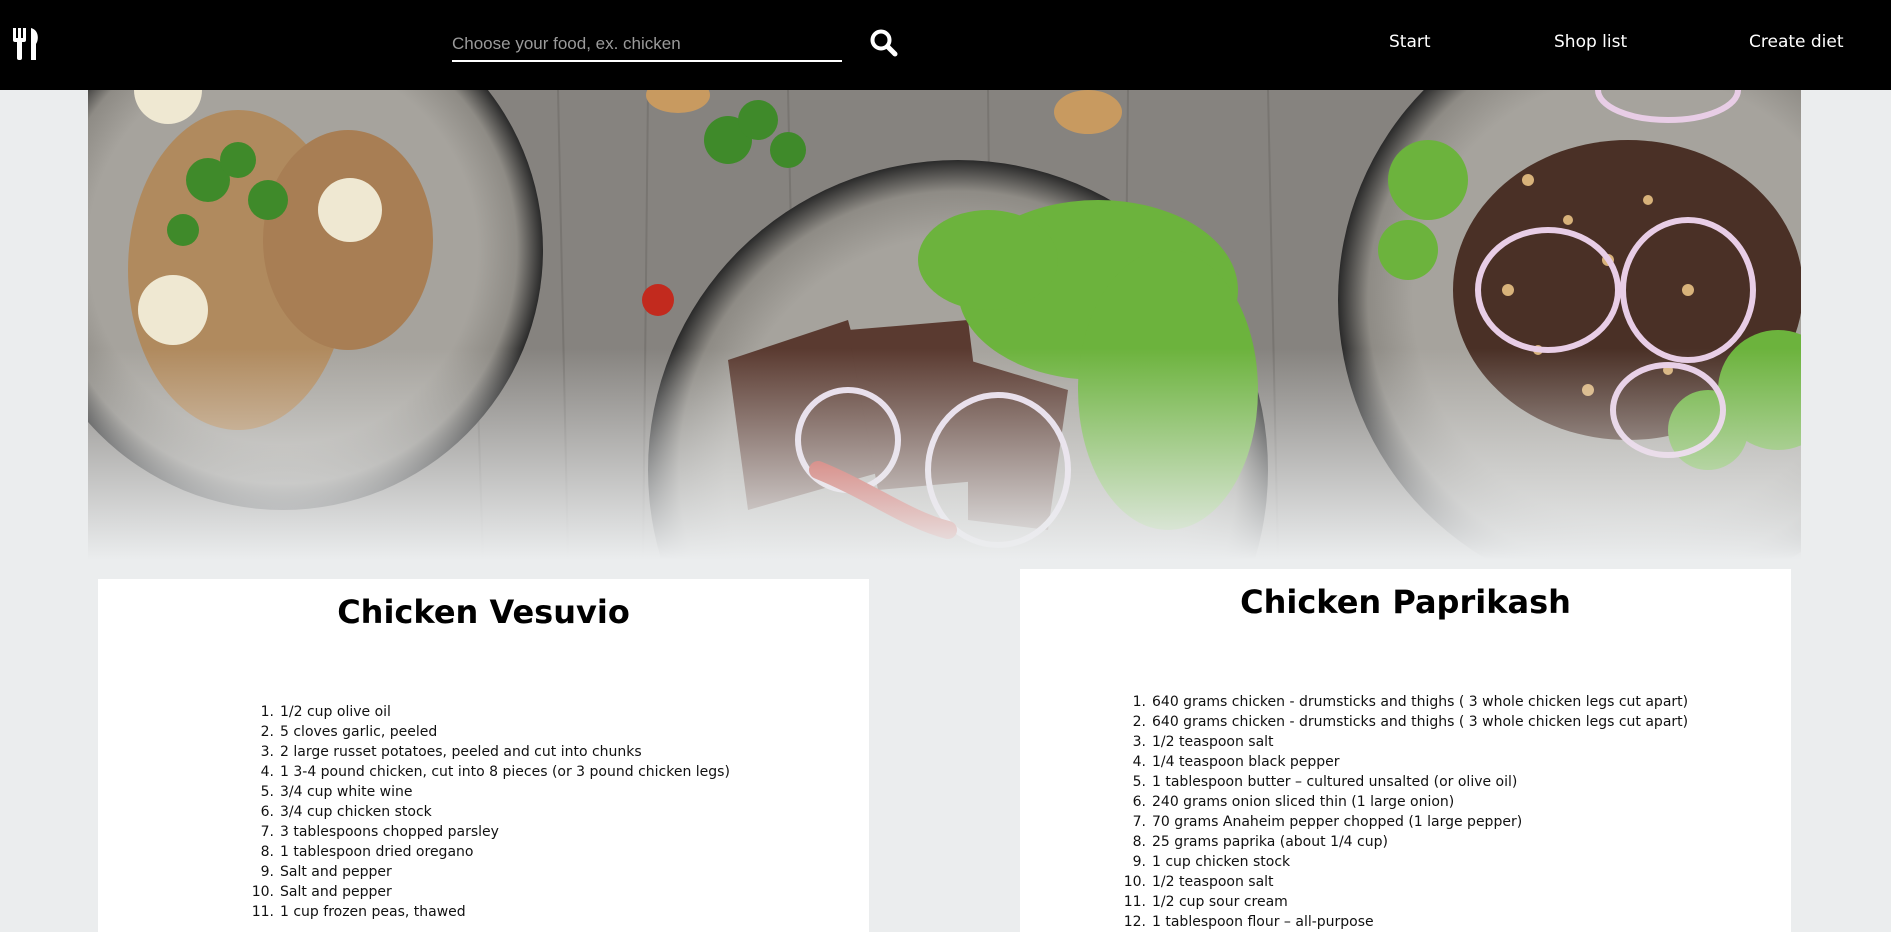 The width and height of the screenshot is (1891, 932). I want to click on list-item: 9. 1 cup chicken stock, so click(1211, 862).